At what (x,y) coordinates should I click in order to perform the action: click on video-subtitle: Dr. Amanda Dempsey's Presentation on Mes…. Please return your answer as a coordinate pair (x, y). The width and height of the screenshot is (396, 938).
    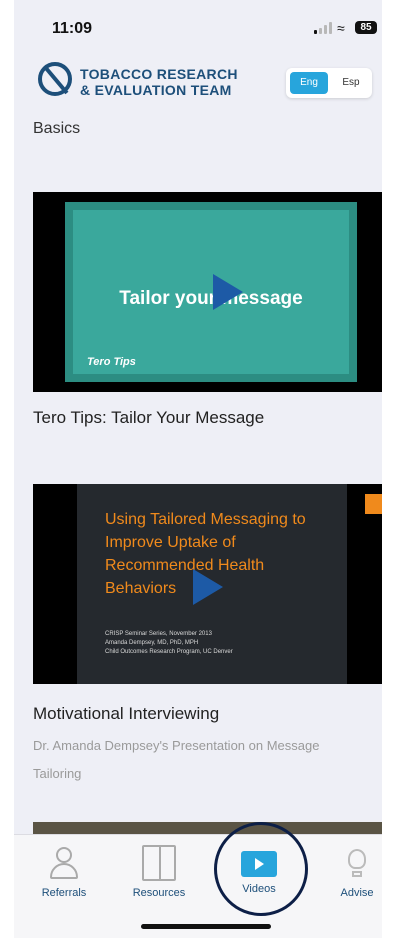
    Looking at the image, I should click on (176, 759).